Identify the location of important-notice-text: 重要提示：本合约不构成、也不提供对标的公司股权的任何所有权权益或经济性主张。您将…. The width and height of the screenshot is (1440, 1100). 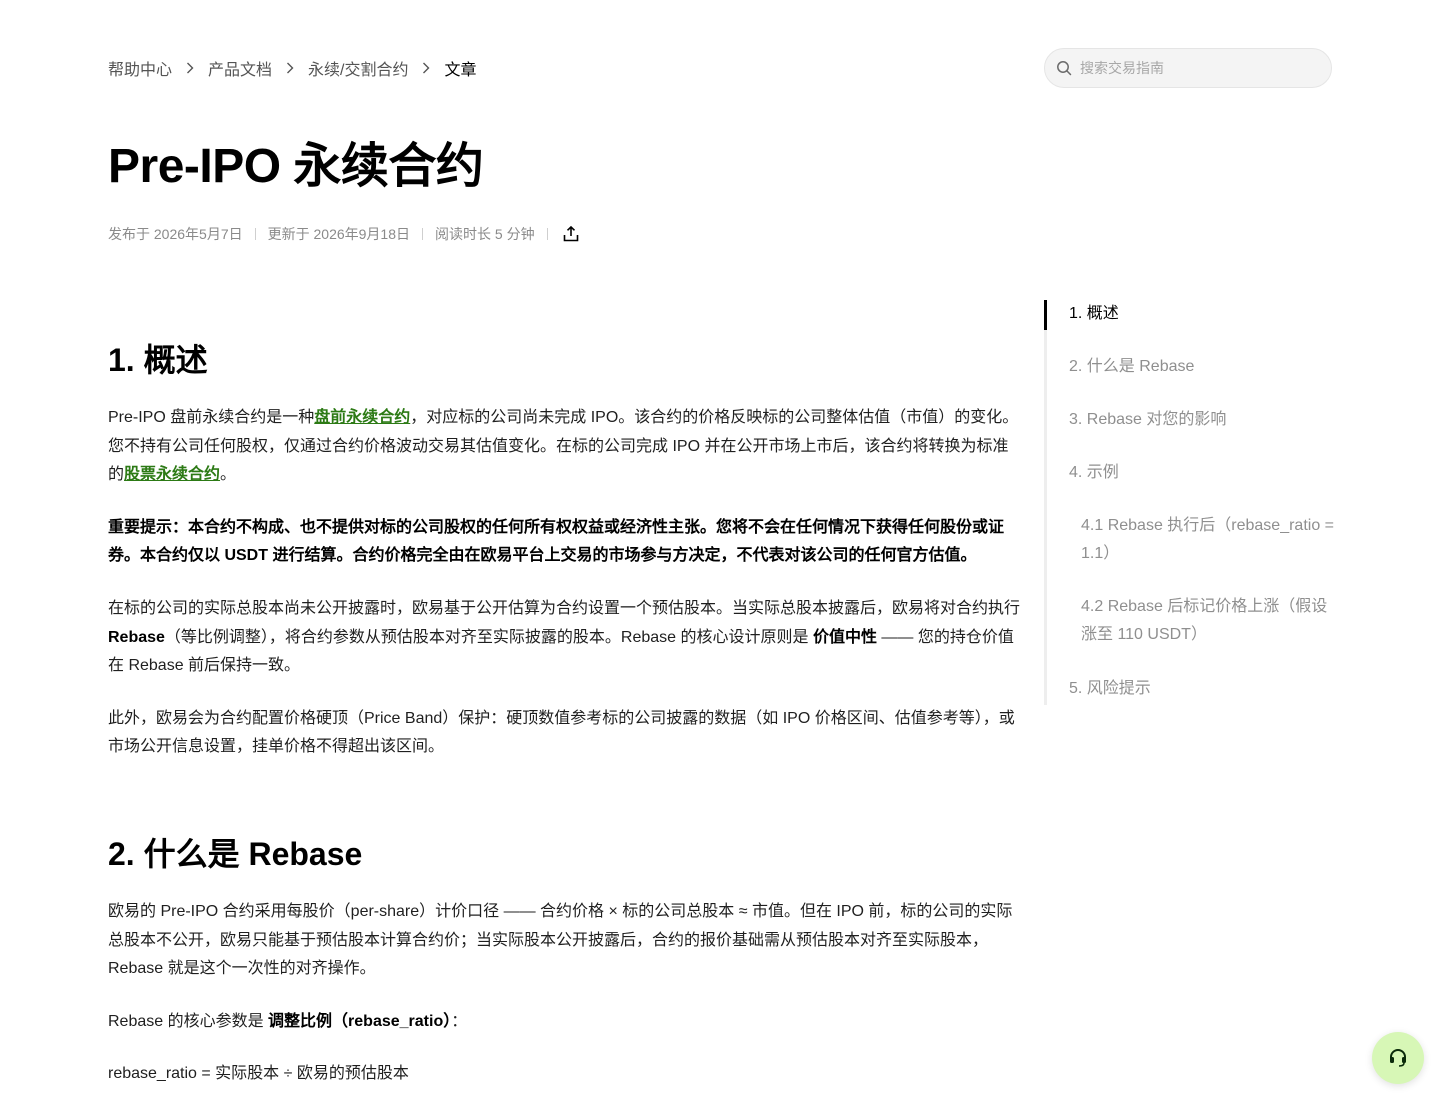
(556, 541).